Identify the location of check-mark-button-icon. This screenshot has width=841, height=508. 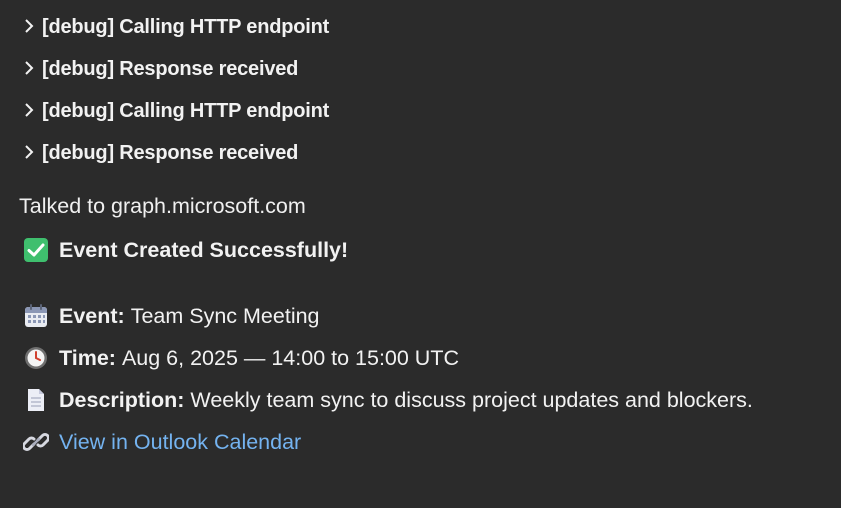
(36, 250).